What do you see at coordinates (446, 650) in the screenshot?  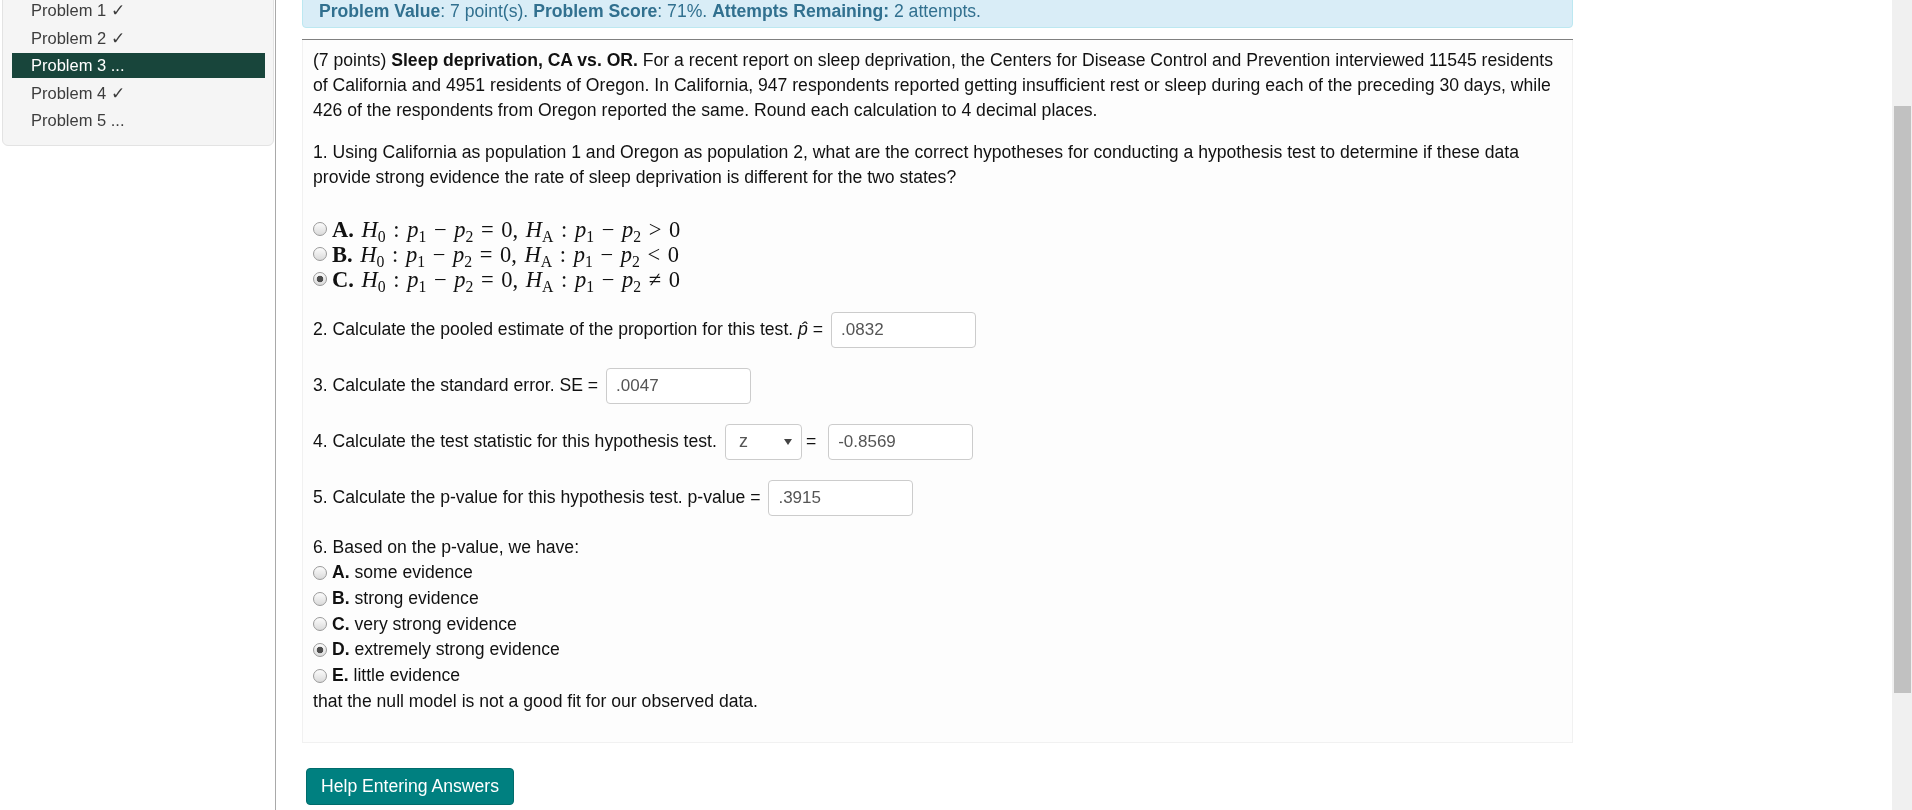 I see `option-label: D. extremely strong evidence` at bounding box center [446, 650].